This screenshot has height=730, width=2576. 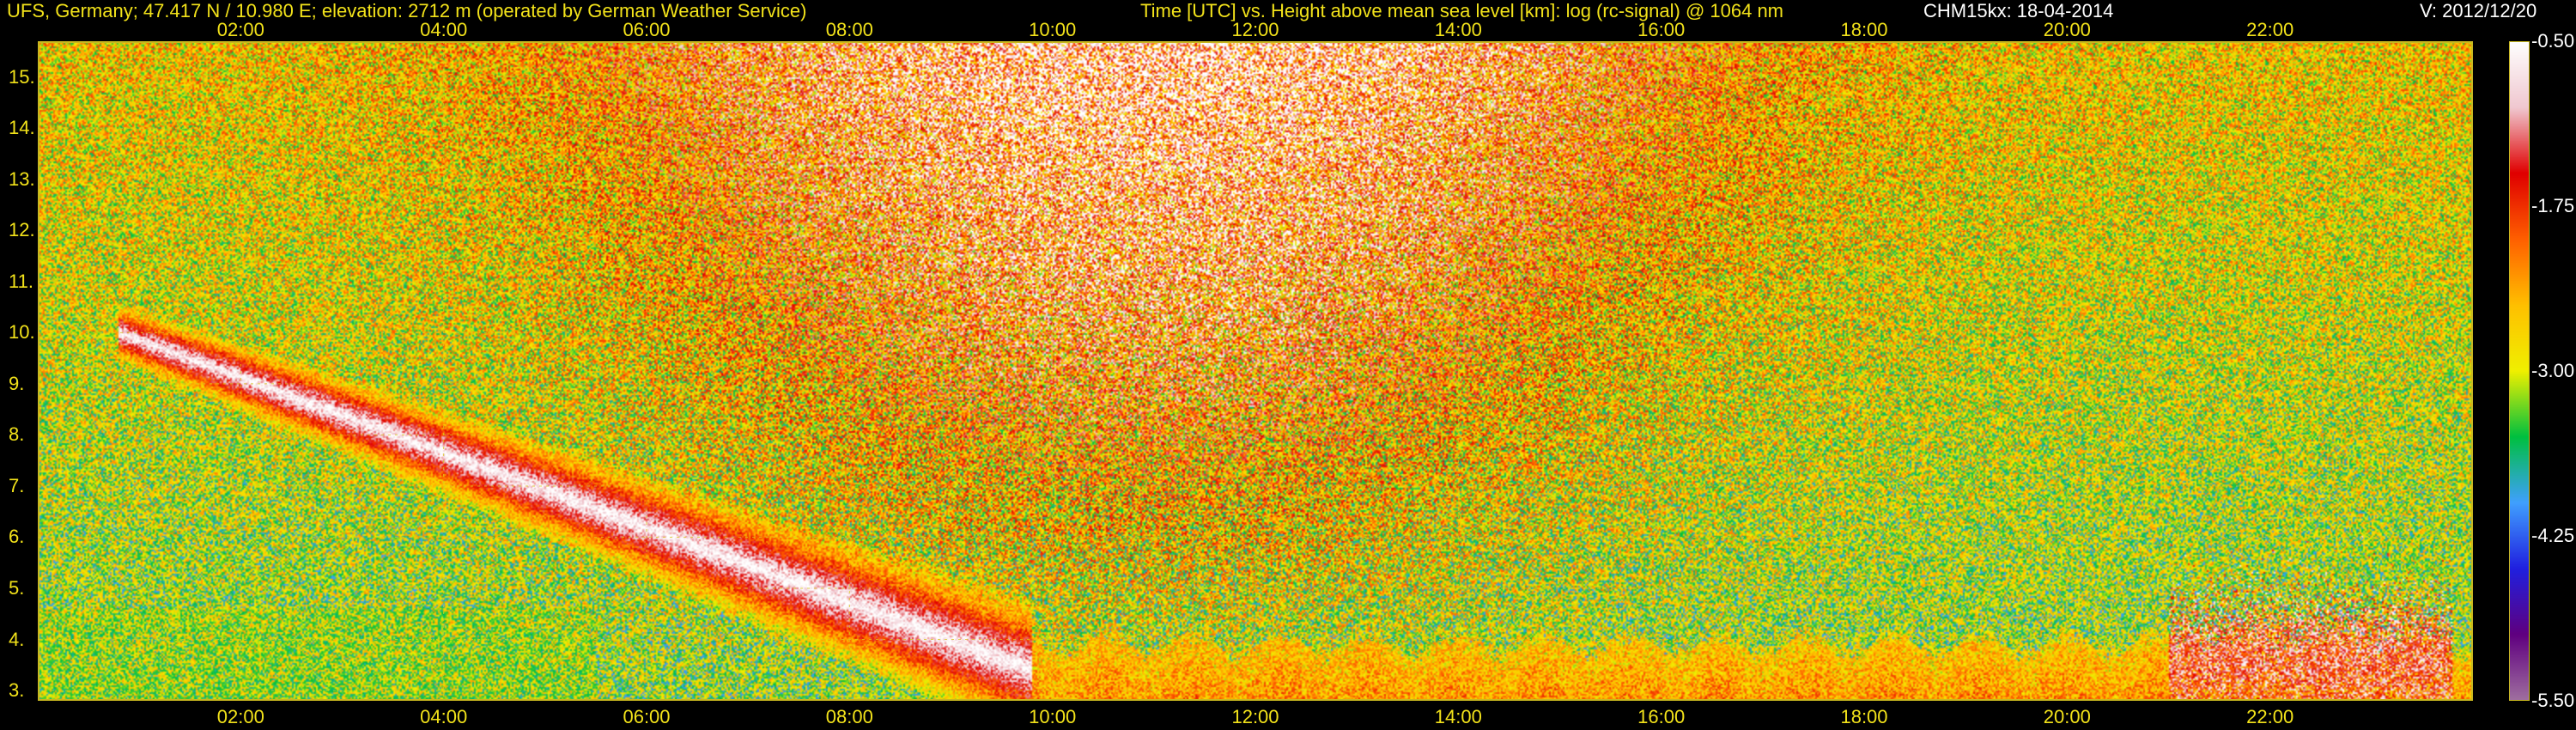 I want to click on y-tick: 6., so click(x=17, y=537).